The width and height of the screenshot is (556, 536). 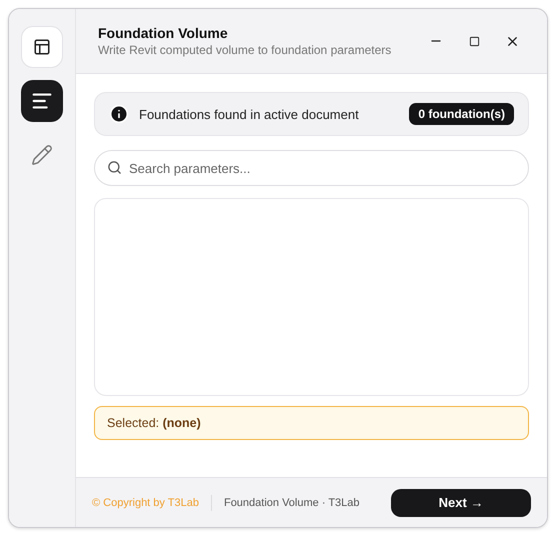 What do you see at coordinates (245, 50) in the screenshot?
I see `window-subtitle: Write Revit computed volume to foundation parameters` at bounding box center [245, 50].